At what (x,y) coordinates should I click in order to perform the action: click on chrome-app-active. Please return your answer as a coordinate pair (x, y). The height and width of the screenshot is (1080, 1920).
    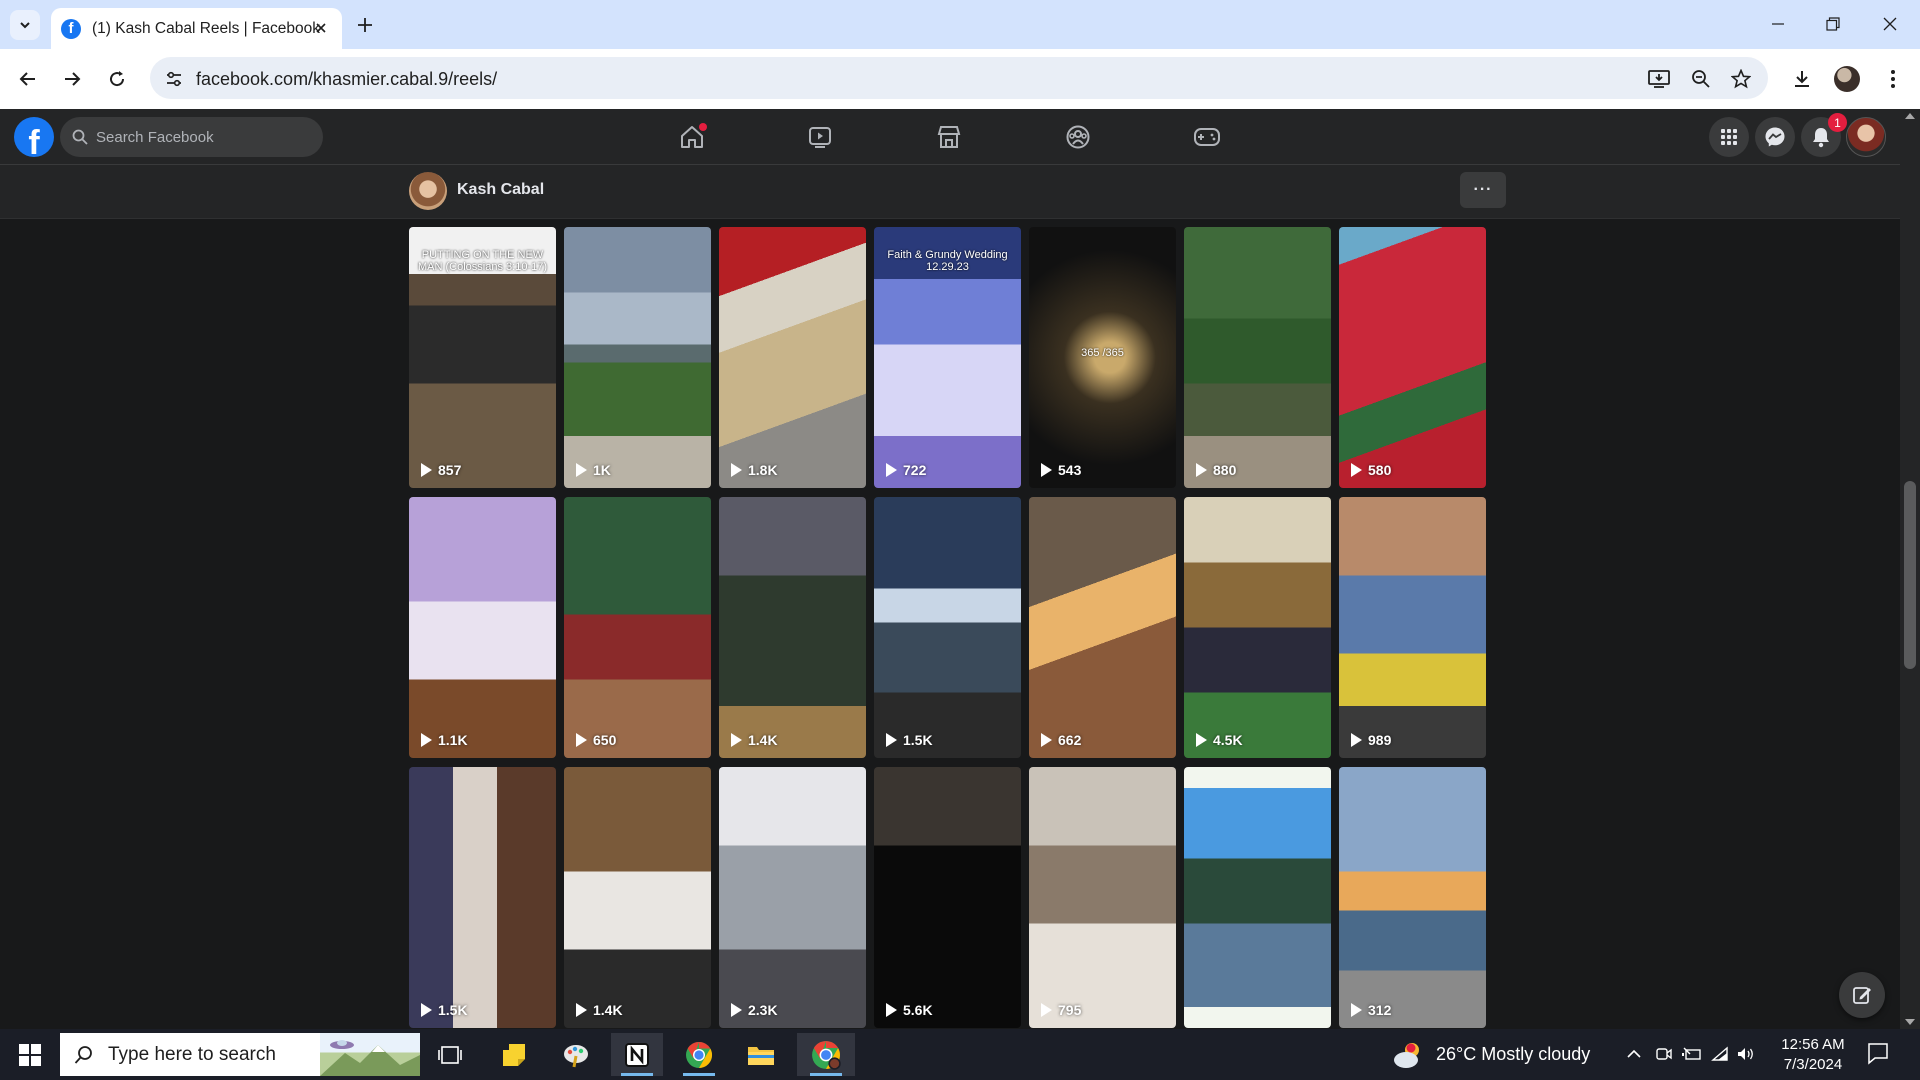
    Looking at the image, I should click on (826, 1054).